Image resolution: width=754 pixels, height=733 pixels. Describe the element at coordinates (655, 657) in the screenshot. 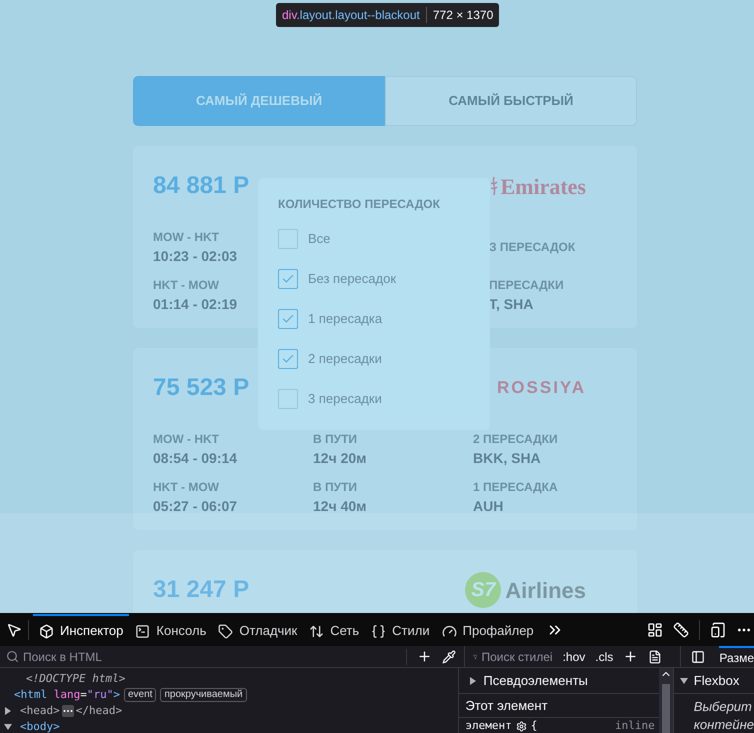

I see `document-icon` at that location.